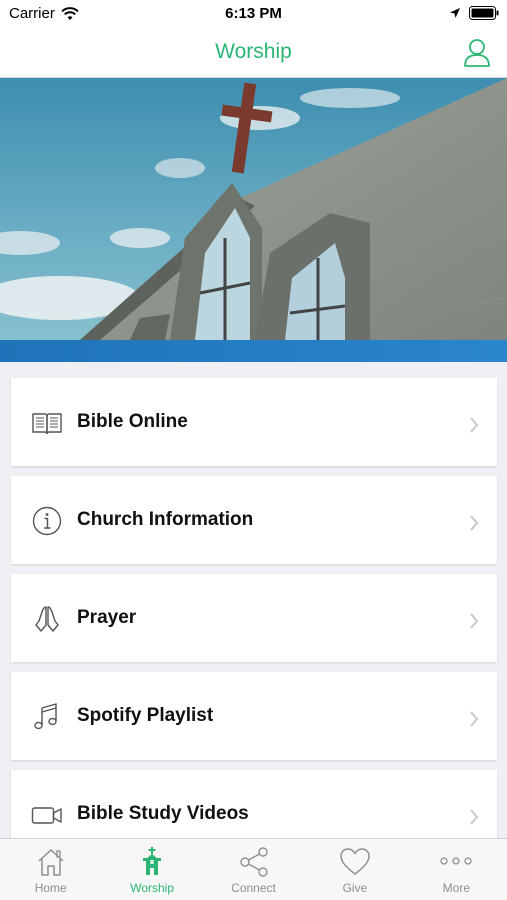  What do you see at coordinates (456, 861) in the screenshot?
I see `more-dots-icon` at bounding box center [456, 861].